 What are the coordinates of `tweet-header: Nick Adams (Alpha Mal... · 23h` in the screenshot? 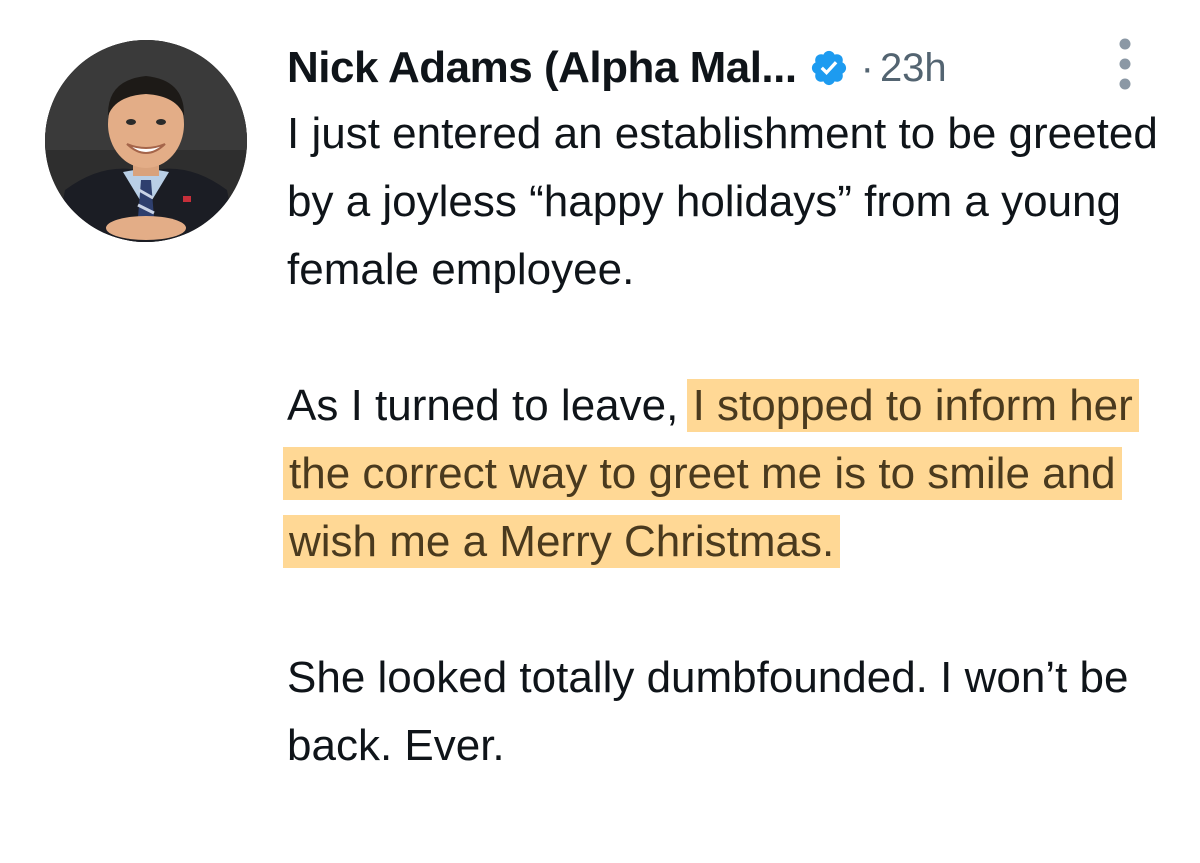 It's located at (617, 68).